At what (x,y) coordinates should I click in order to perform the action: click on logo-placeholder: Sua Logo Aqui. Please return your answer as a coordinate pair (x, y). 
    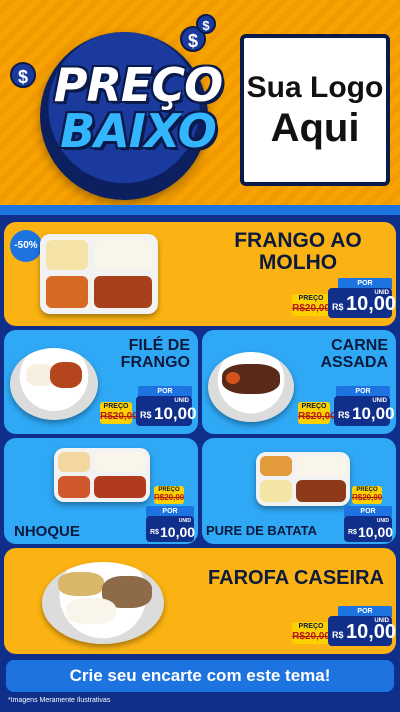
    Looking at the image, I should click on (315, 110).